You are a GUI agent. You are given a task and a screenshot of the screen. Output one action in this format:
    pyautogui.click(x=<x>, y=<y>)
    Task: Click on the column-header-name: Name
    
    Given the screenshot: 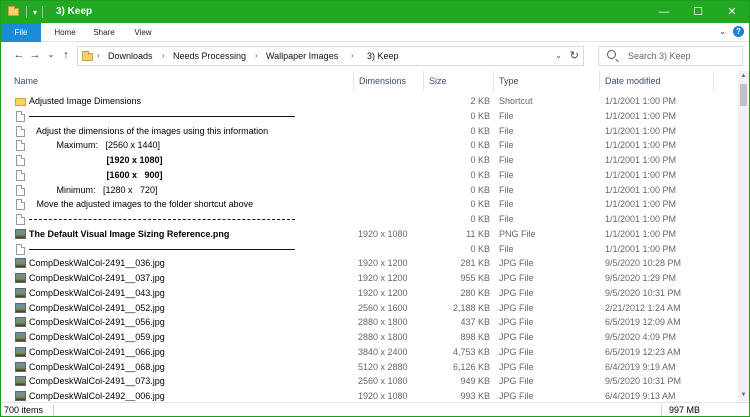 What is the action you would take?
    pyautogui.click(x=26, y=81)
    